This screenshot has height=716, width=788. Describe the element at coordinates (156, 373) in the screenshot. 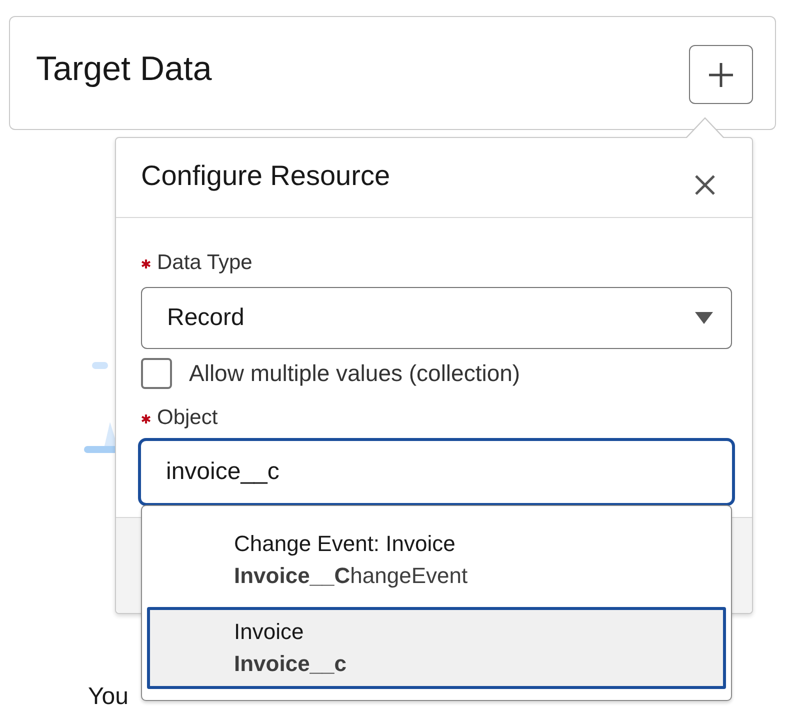

I see `checkbox` at that location.